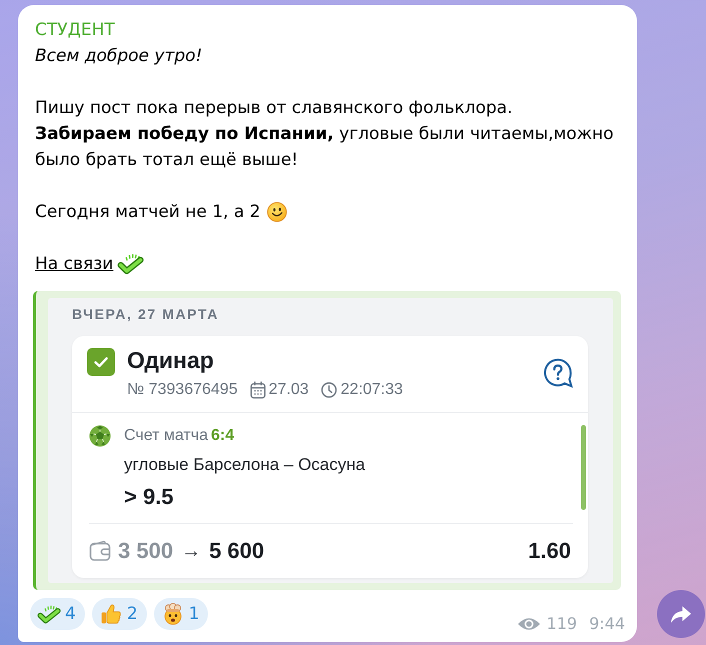 Image resolution: width=706 pixels, height=645 pixels. I want to click on calendar-icon, so click(258, 390).